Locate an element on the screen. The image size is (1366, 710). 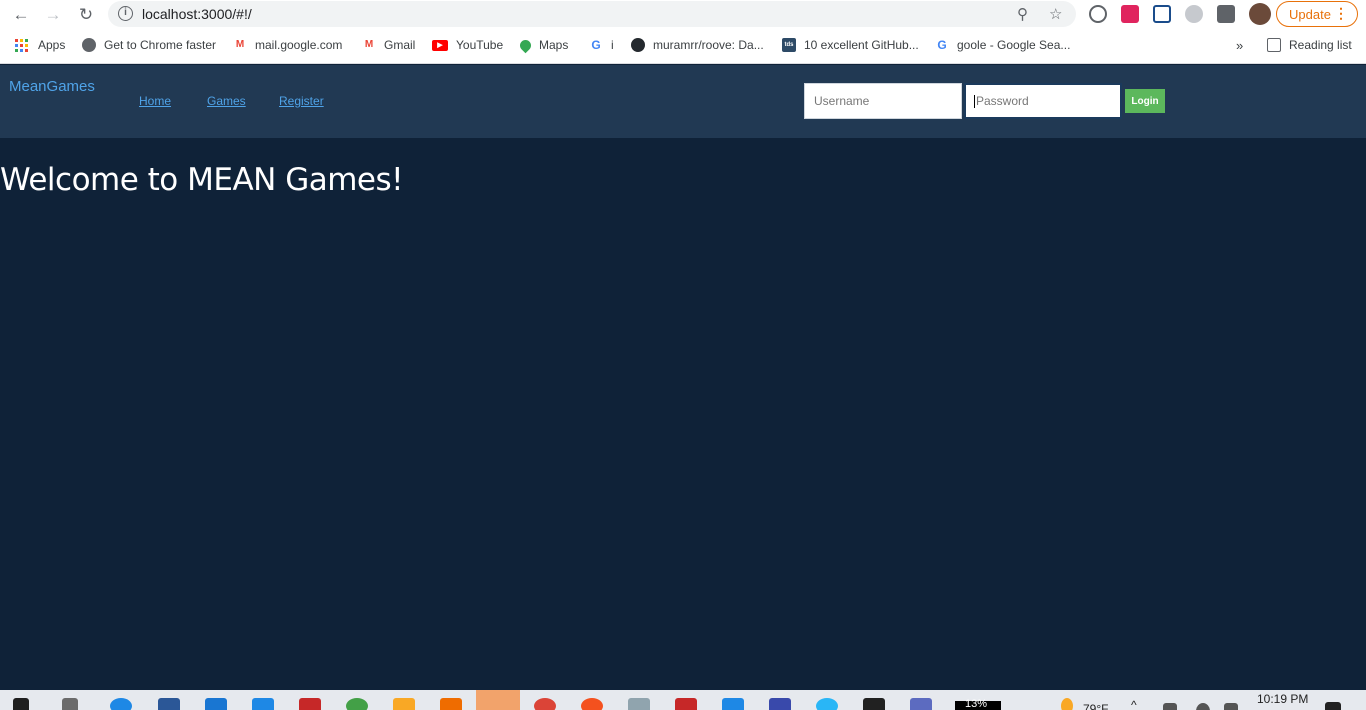
nav-register-link: Register is located at coordinates (301, 101).